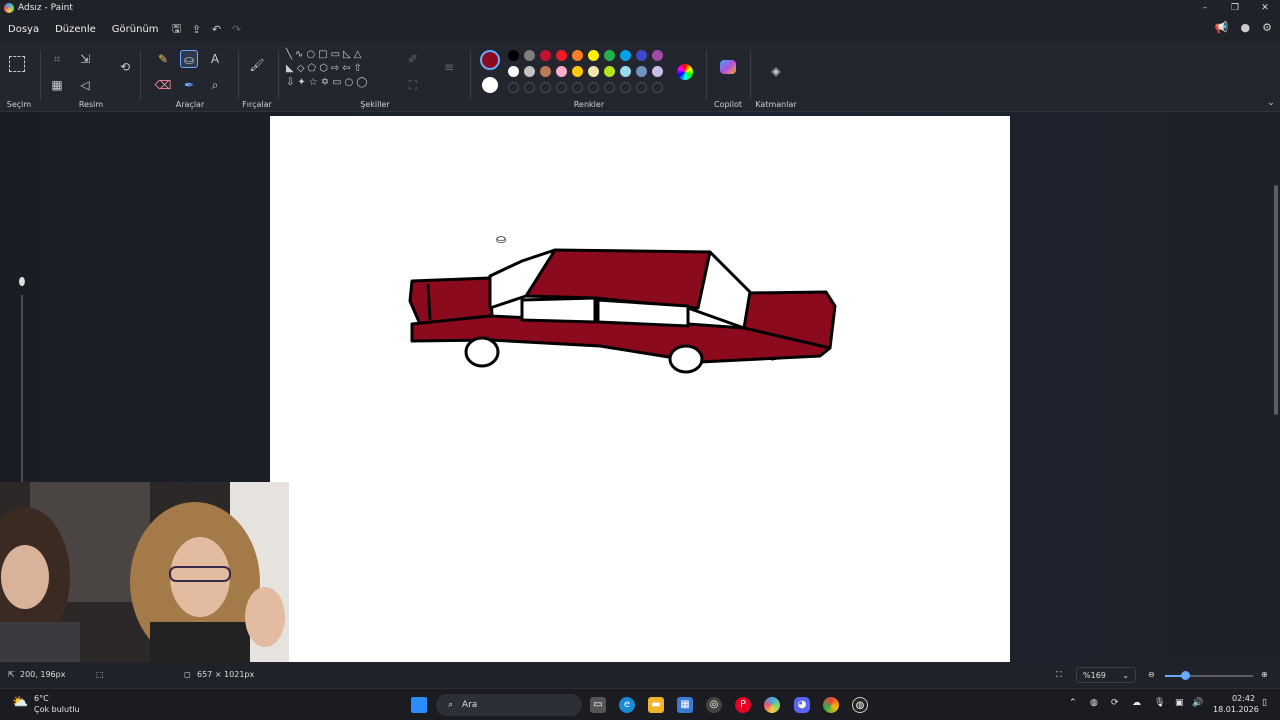 This screenshot has width=1280, height=720. I want to click on notification-icon: ▯, so click(1264, 703).